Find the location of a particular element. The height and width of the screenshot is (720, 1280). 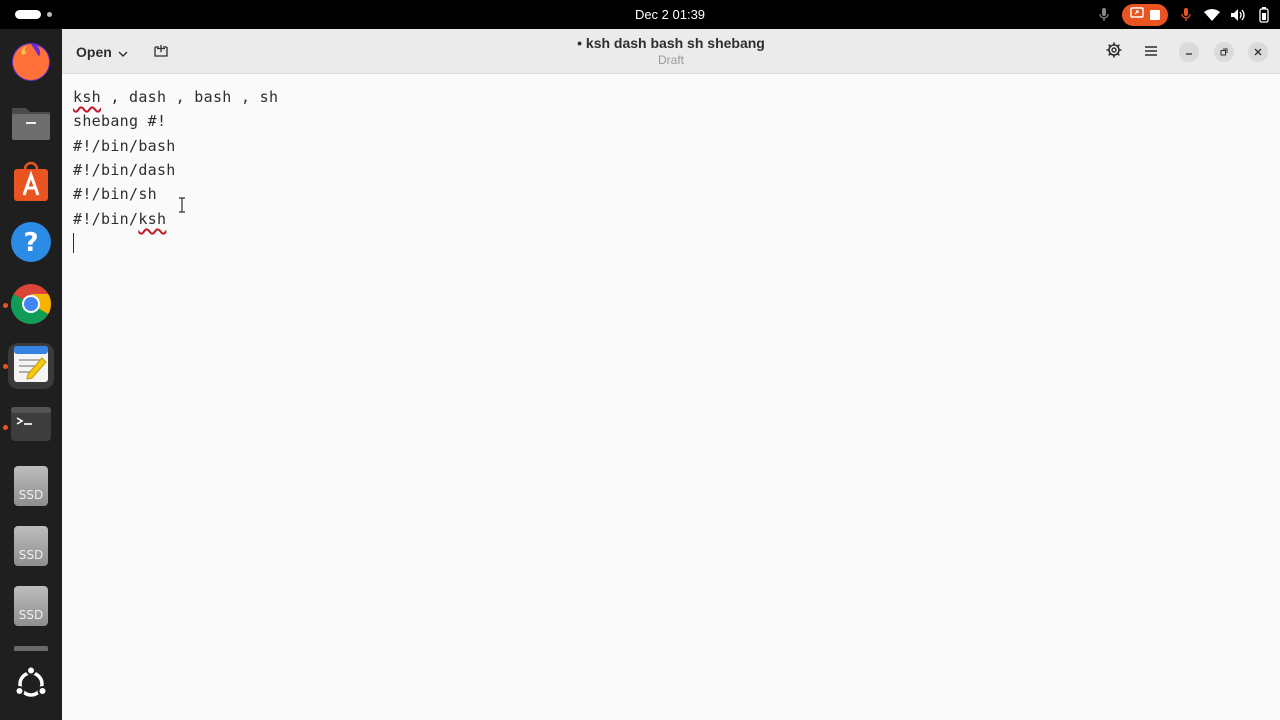

dock-item-app-center is located at coordinates (31, 184).